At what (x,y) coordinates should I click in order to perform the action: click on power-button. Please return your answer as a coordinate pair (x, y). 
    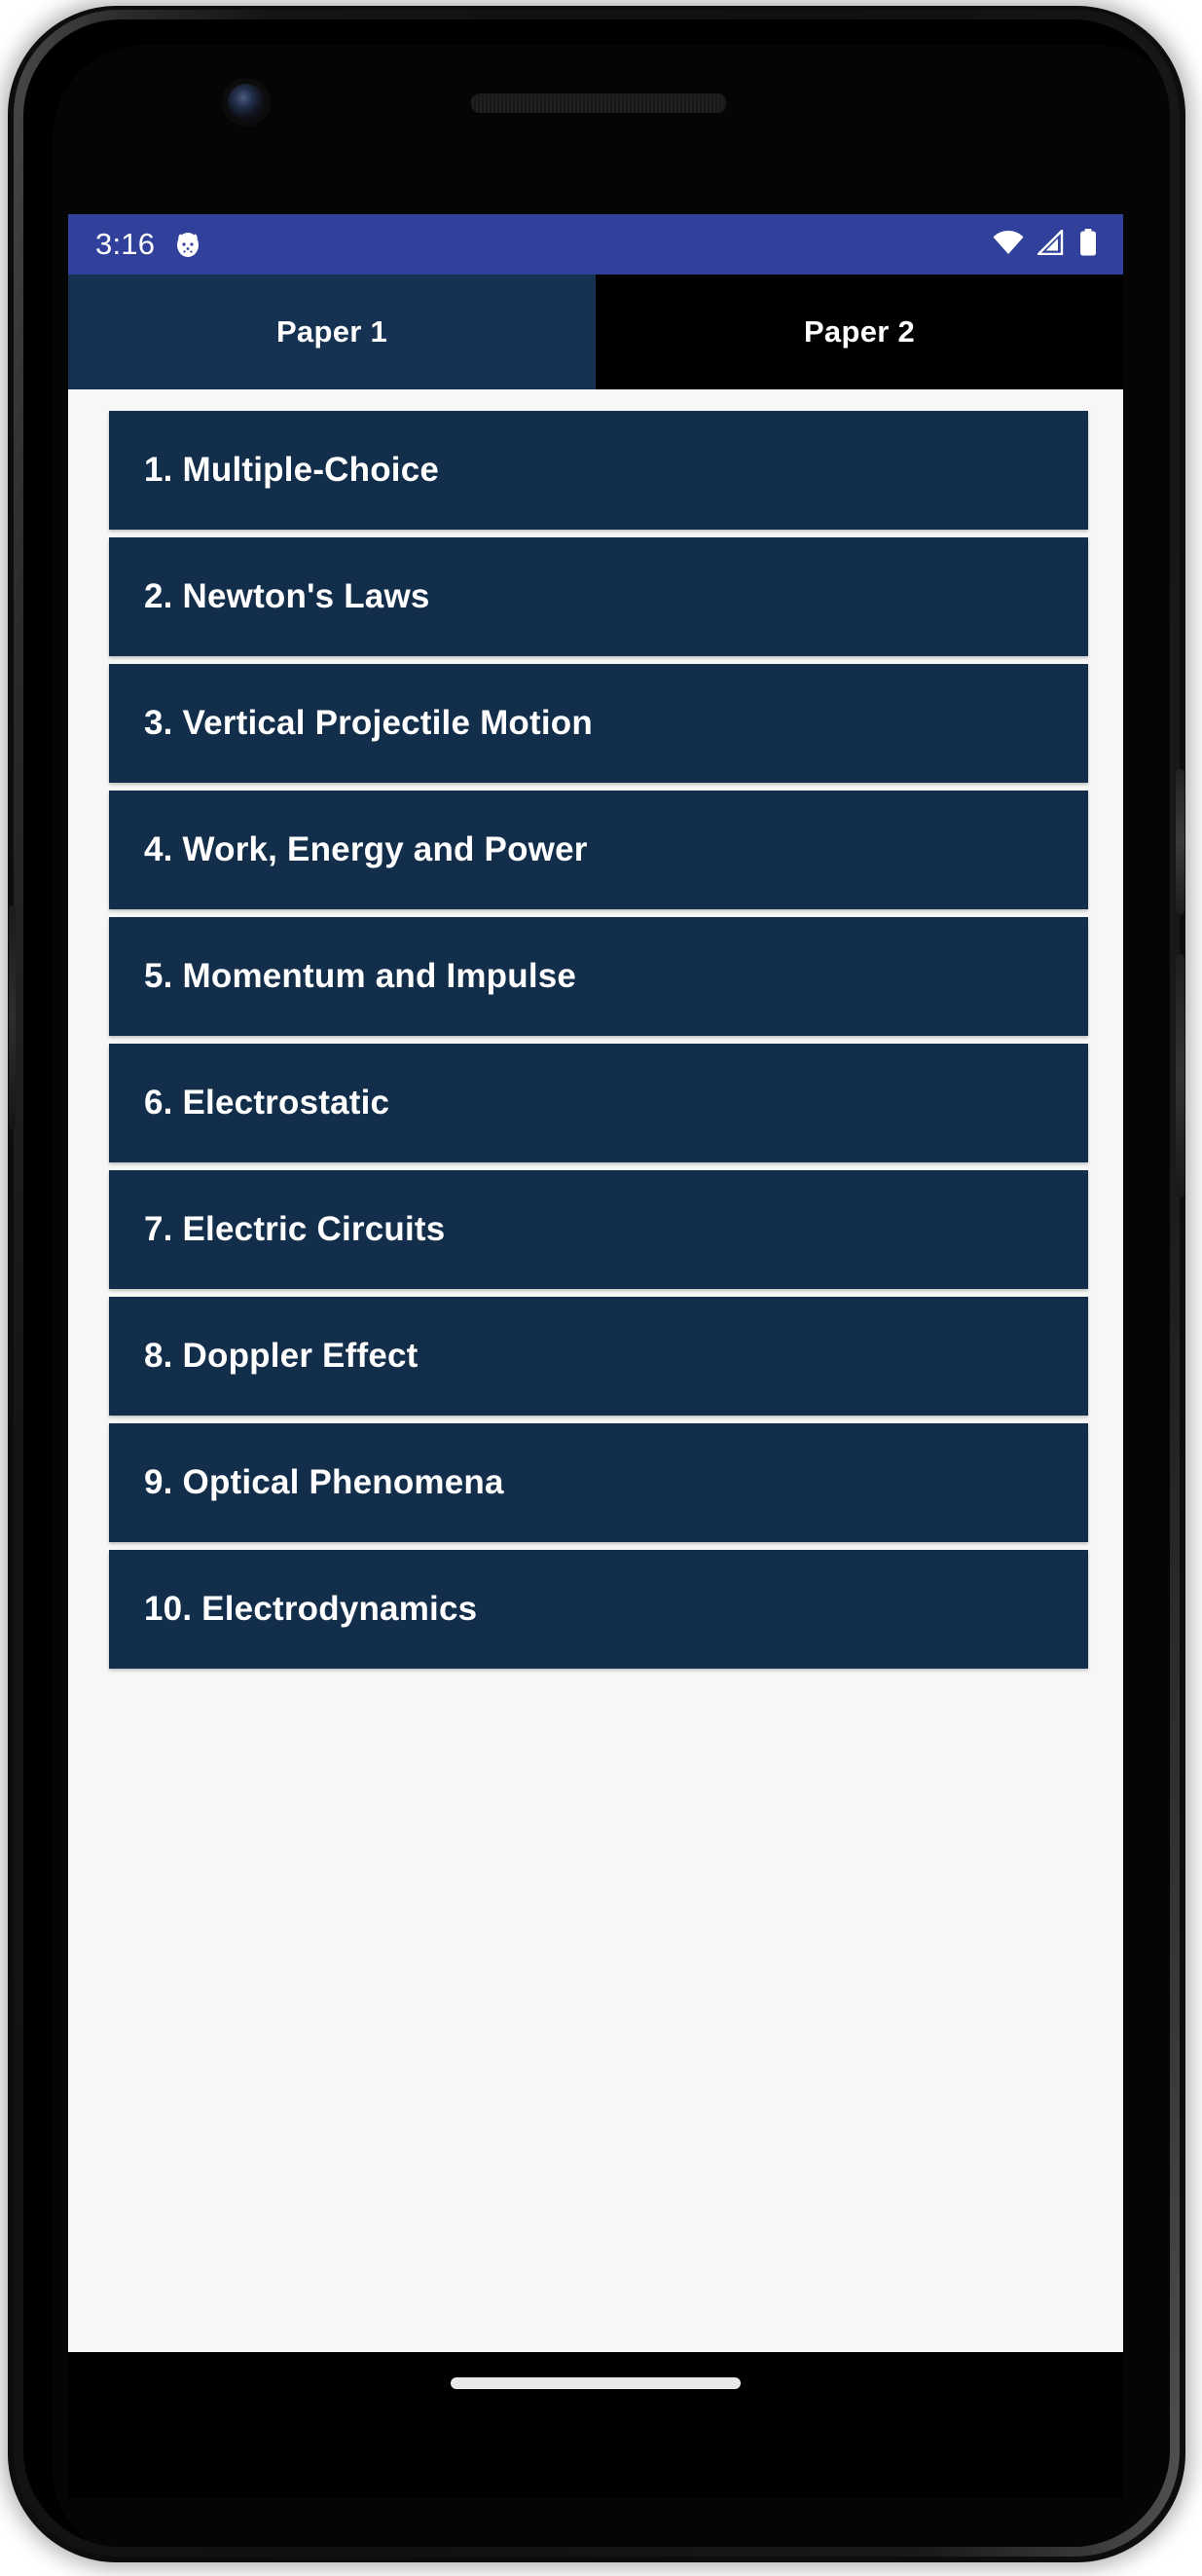
    Looking at the image, I should click on (1180, 842).